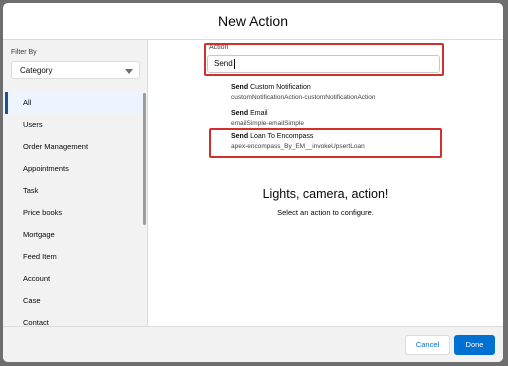 This screenshot has height=366, width=508. Describe the element at coordinates (325, 194) in the screenshot. I see `empty-state-title: Lights, camera, action!` at that location.